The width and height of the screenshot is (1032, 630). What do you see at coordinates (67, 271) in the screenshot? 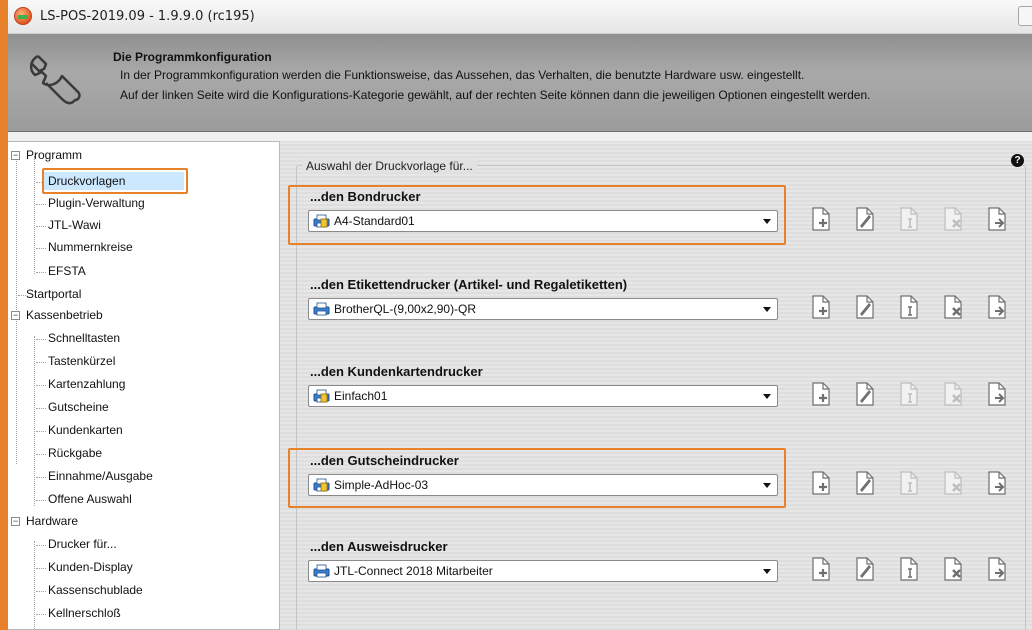
I see `tree-item-efsta: EFSTA` at bounding box center [67, 271].